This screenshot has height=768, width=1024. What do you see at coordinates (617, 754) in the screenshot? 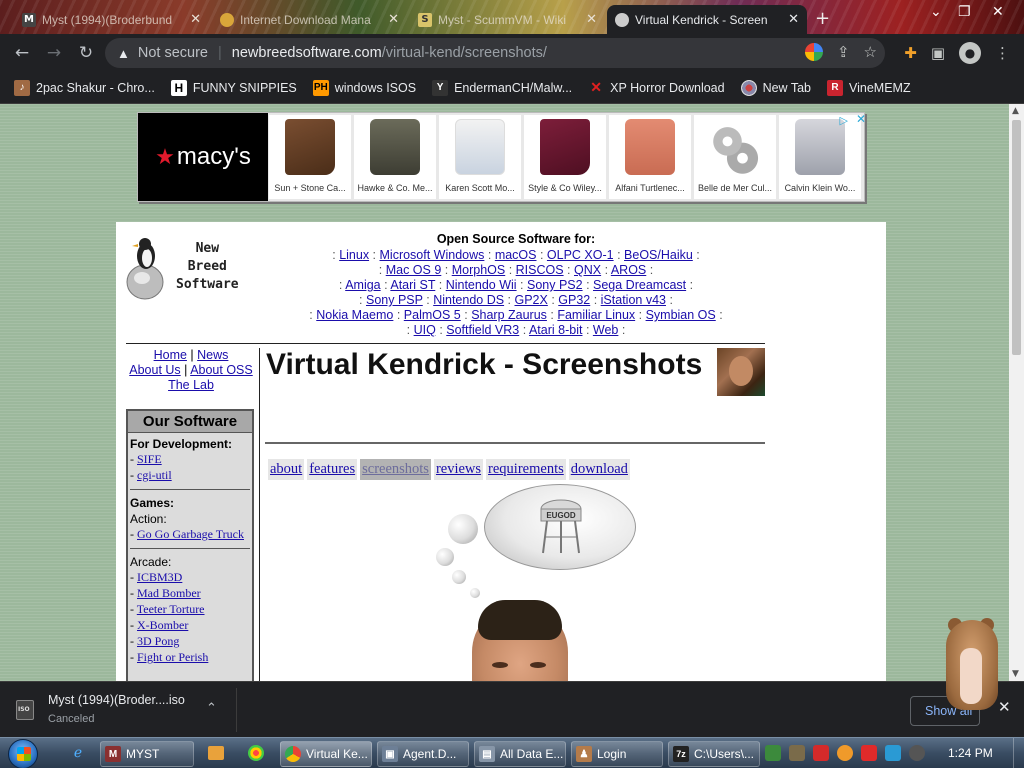
I see `taskbar-item-login: ♟ Login` at bounding box center [617, 754].